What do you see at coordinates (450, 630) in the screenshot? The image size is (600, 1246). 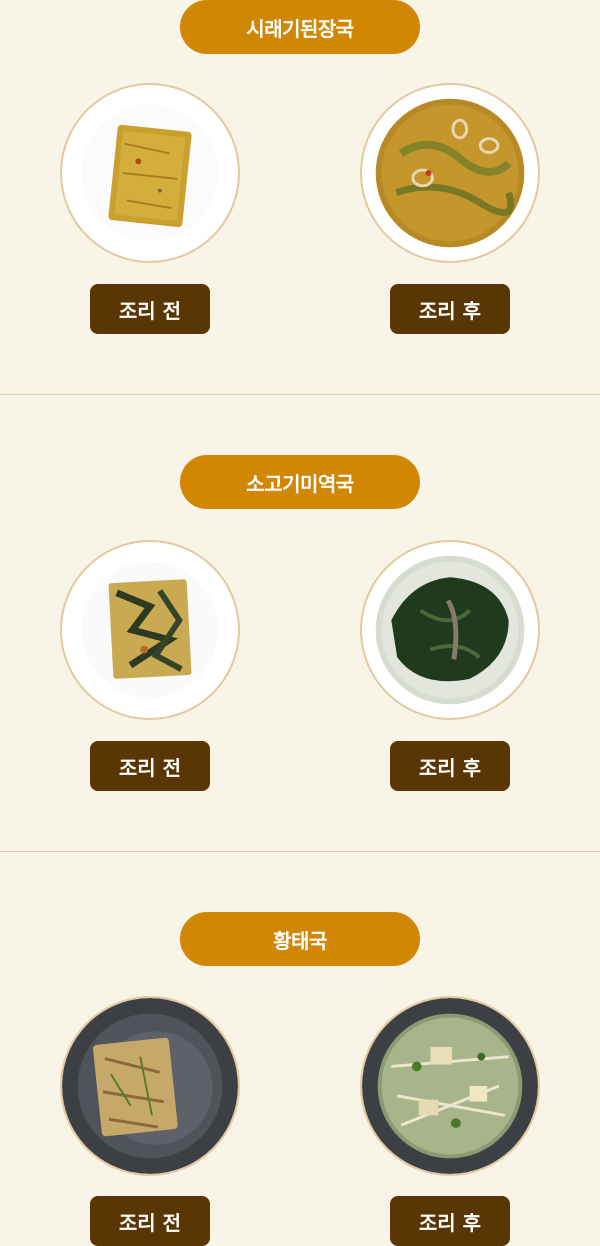 I see `seaweed-soup-image` at bounding box center [450, 630].